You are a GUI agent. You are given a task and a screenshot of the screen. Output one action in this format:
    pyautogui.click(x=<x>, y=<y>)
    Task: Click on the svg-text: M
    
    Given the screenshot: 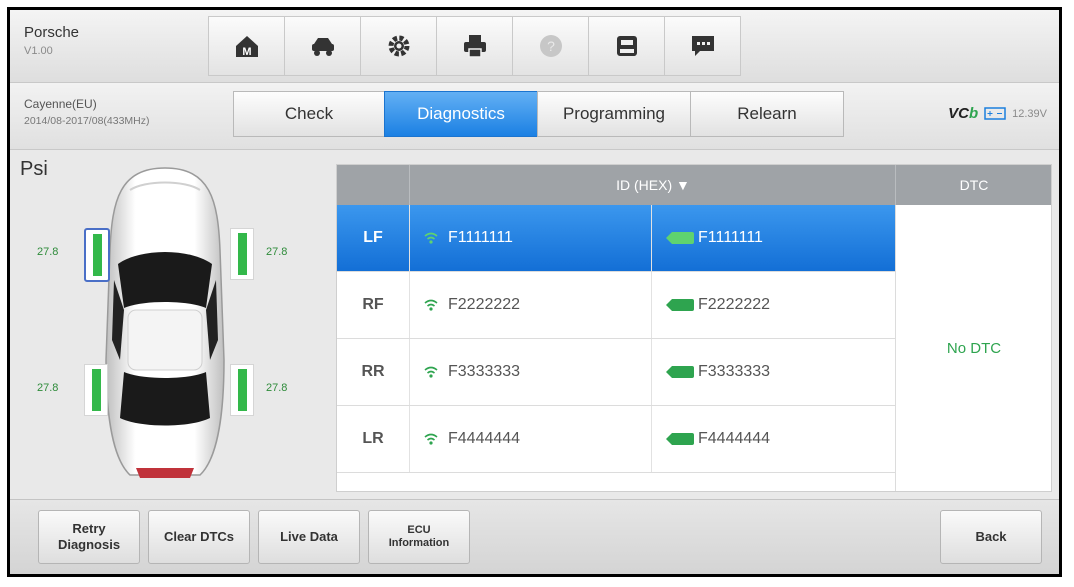 What is the action you would take?
    pyautogui.click(x=246, y=52)
    